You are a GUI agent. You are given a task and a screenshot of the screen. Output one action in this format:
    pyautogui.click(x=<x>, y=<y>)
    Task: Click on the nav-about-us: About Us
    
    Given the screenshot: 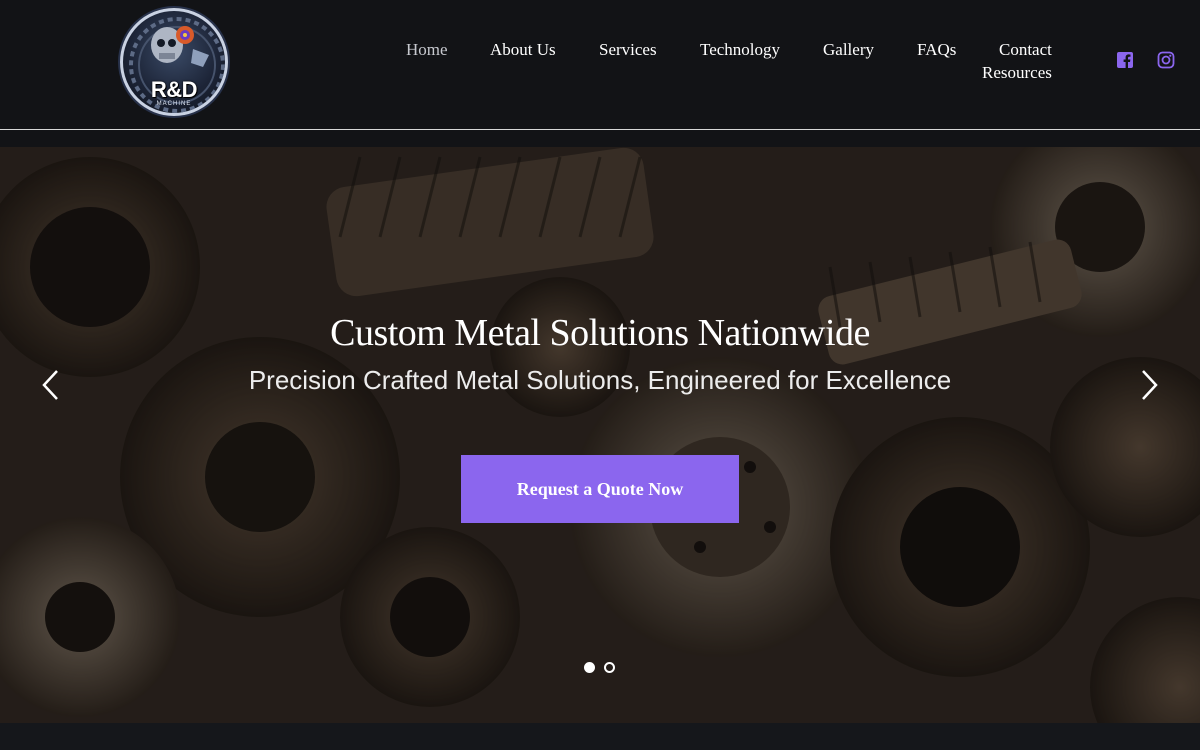 What is the action you would take?
    pyautogui.click(x=523, y=50)
    